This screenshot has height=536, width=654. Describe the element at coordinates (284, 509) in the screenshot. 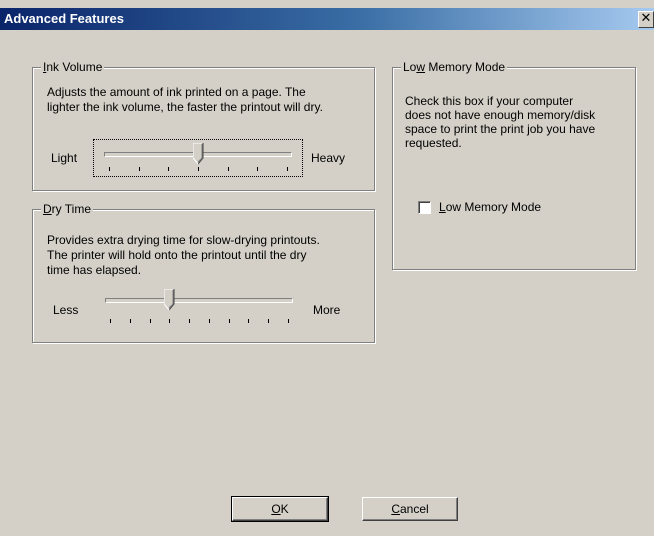

I see `ok-button-label: K` at that location.